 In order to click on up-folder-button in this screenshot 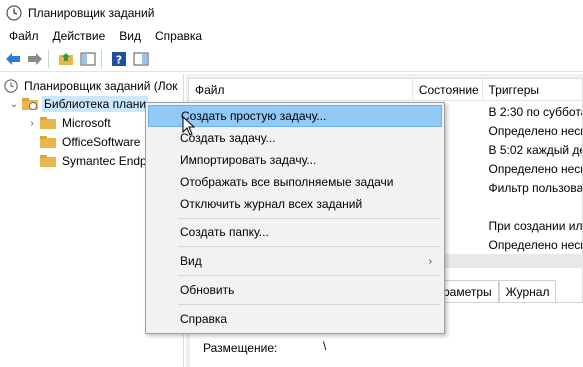, I will do `click(66, 59)`.